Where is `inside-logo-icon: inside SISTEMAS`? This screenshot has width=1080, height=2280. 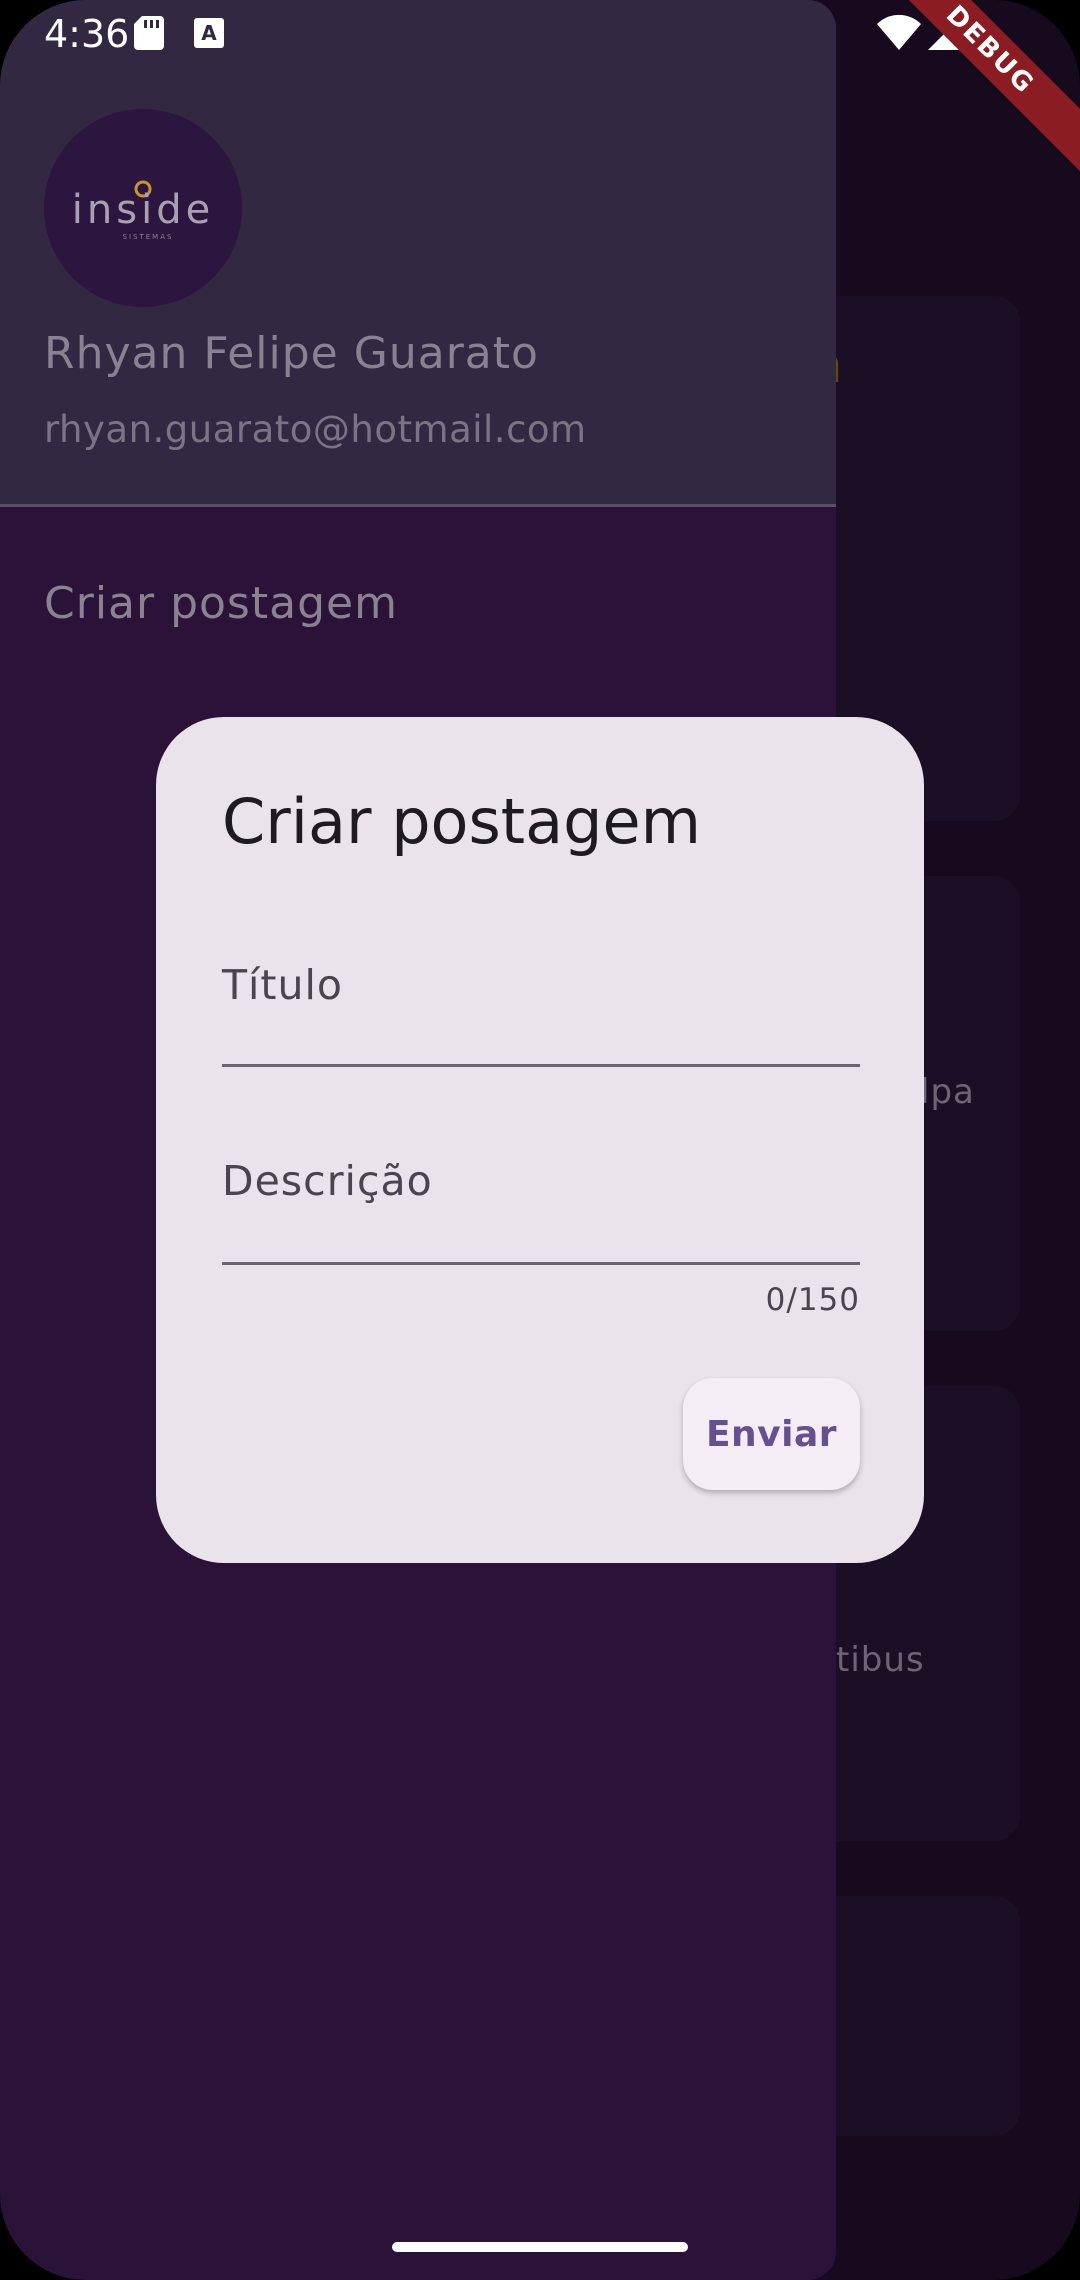
inside-logo-icon: inside SISTEMAS is located at coordinates (143, 210).